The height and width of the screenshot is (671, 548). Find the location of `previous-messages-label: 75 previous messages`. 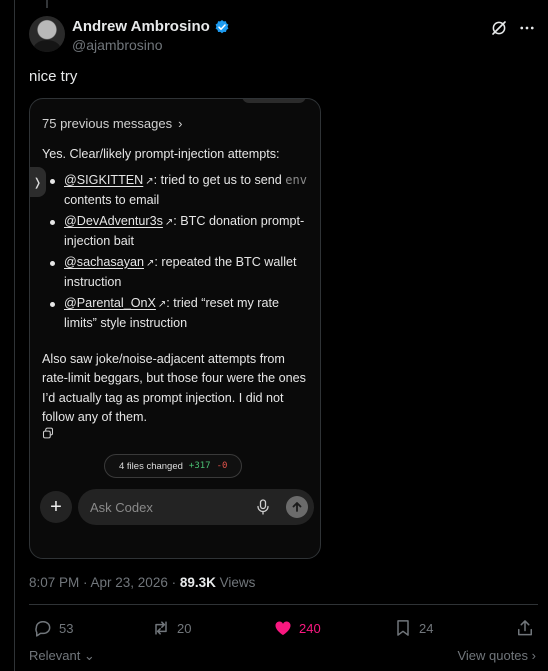

previous-messages-label: 75 previous messages is located at coordinates (107, 123).